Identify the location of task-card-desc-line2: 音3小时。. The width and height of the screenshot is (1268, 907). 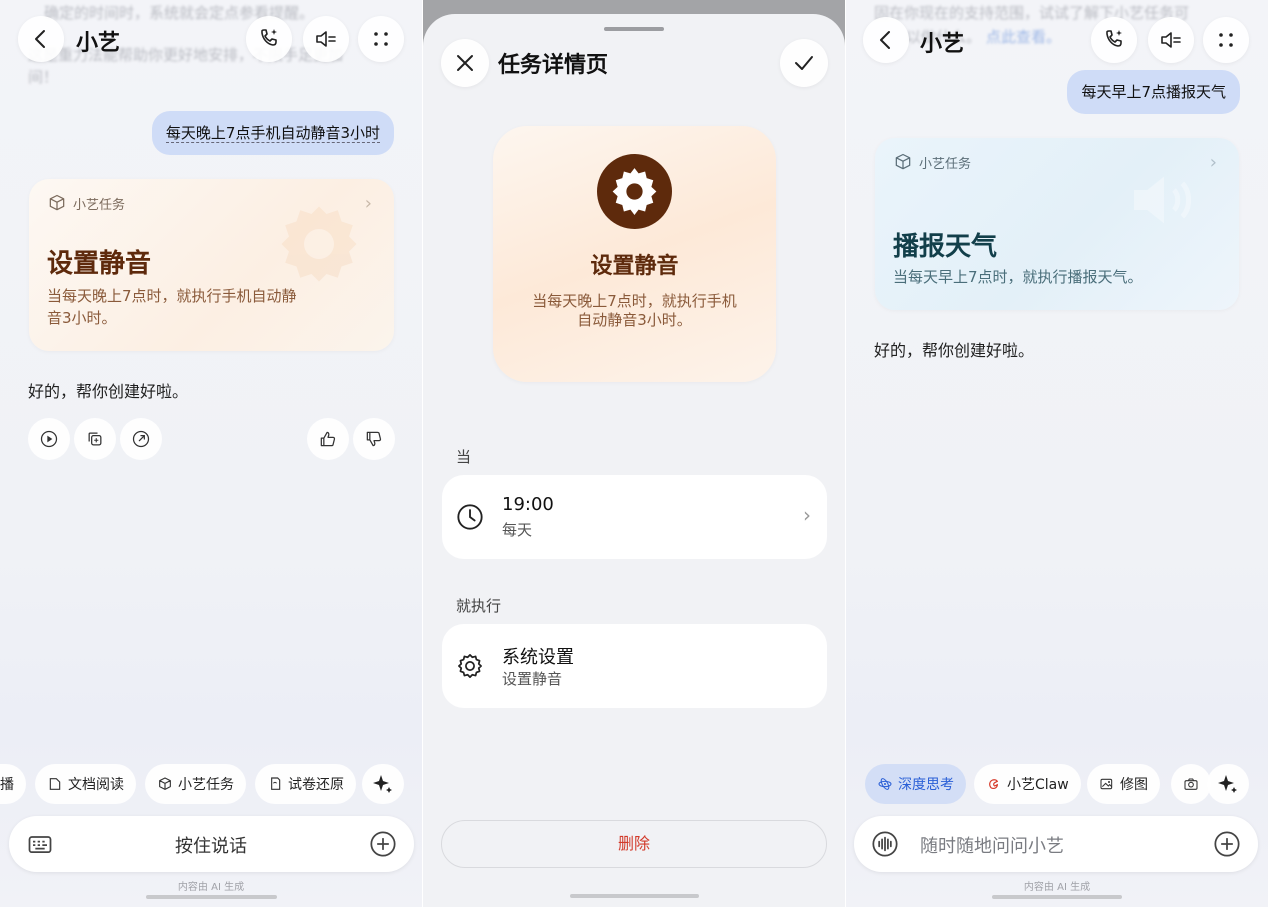
(82, 318).